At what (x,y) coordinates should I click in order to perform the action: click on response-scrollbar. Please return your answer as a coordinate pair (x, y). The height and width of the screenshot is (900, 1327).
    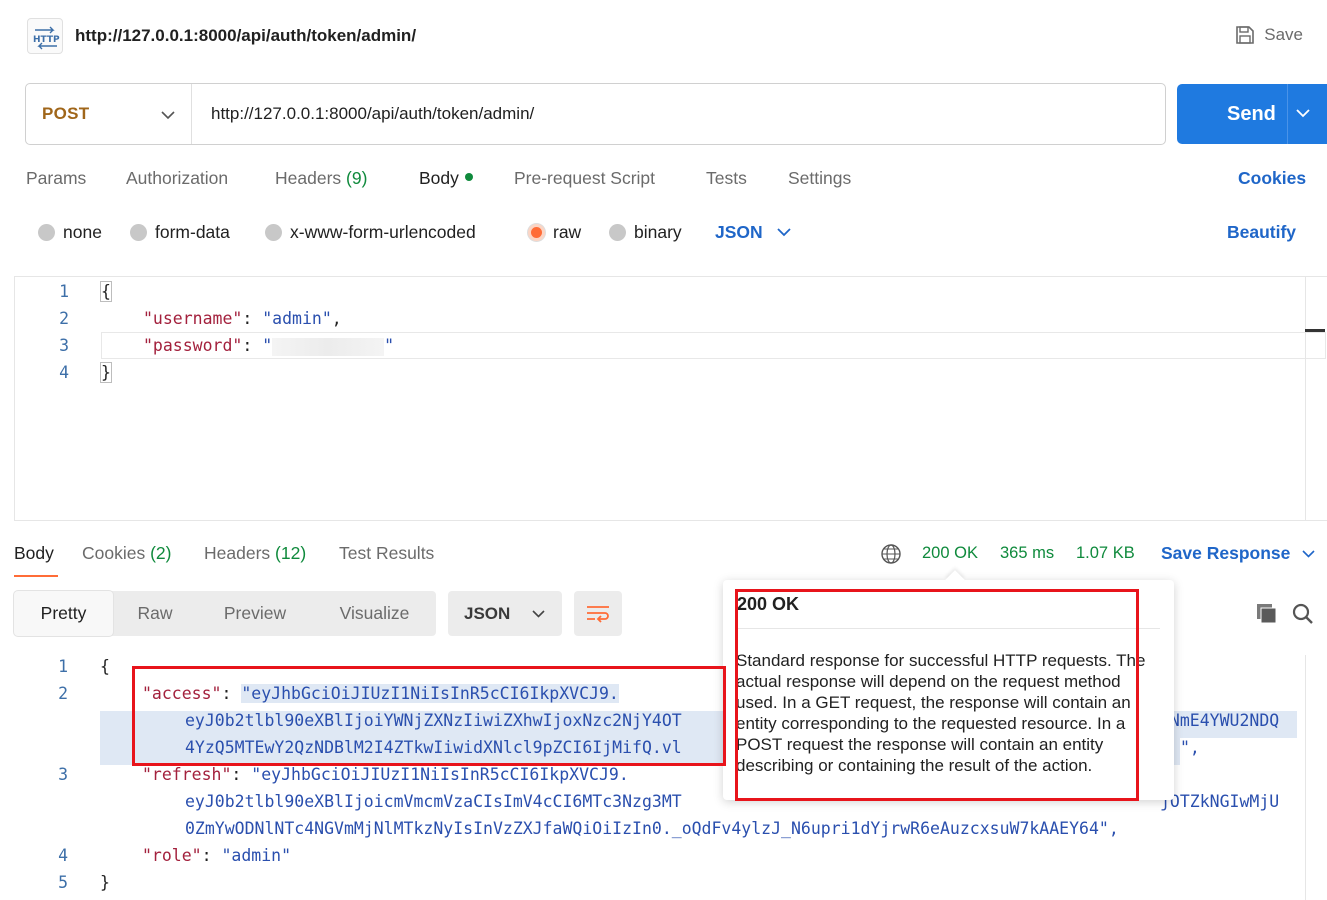
    Looking at the image, I should click on (1316, 777).